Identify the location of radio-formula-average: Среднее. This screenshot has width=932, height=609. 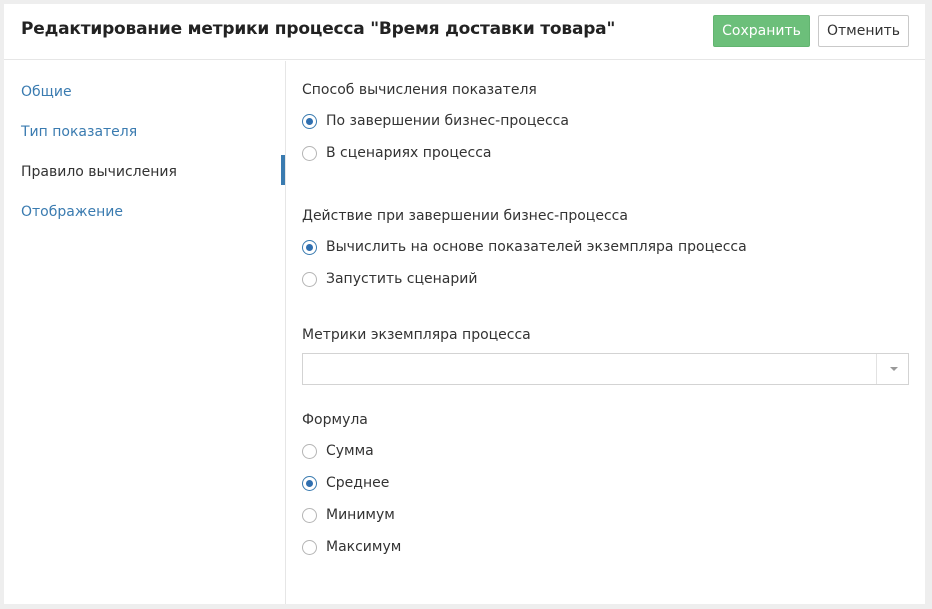
(345, 483).